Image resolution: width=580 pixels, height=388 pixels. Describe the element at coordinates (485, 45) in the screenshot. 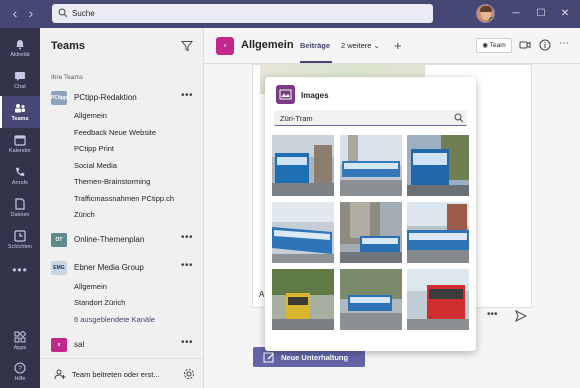

I see `eye-icon: ◉` at that location.